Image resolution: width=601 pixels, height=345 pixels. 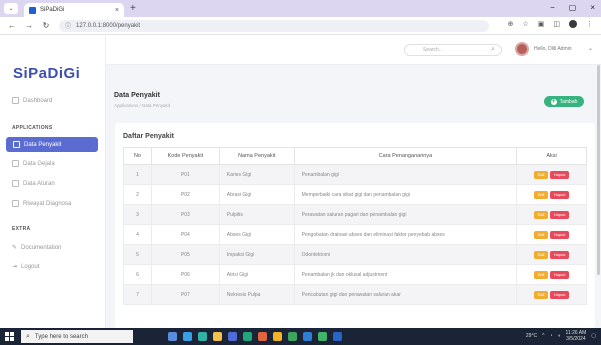 What do you see at coordinates (553, 49) in the screenshot?
I see `user-name: Hello, Dilli Admin` at bounding box center [553, 49].